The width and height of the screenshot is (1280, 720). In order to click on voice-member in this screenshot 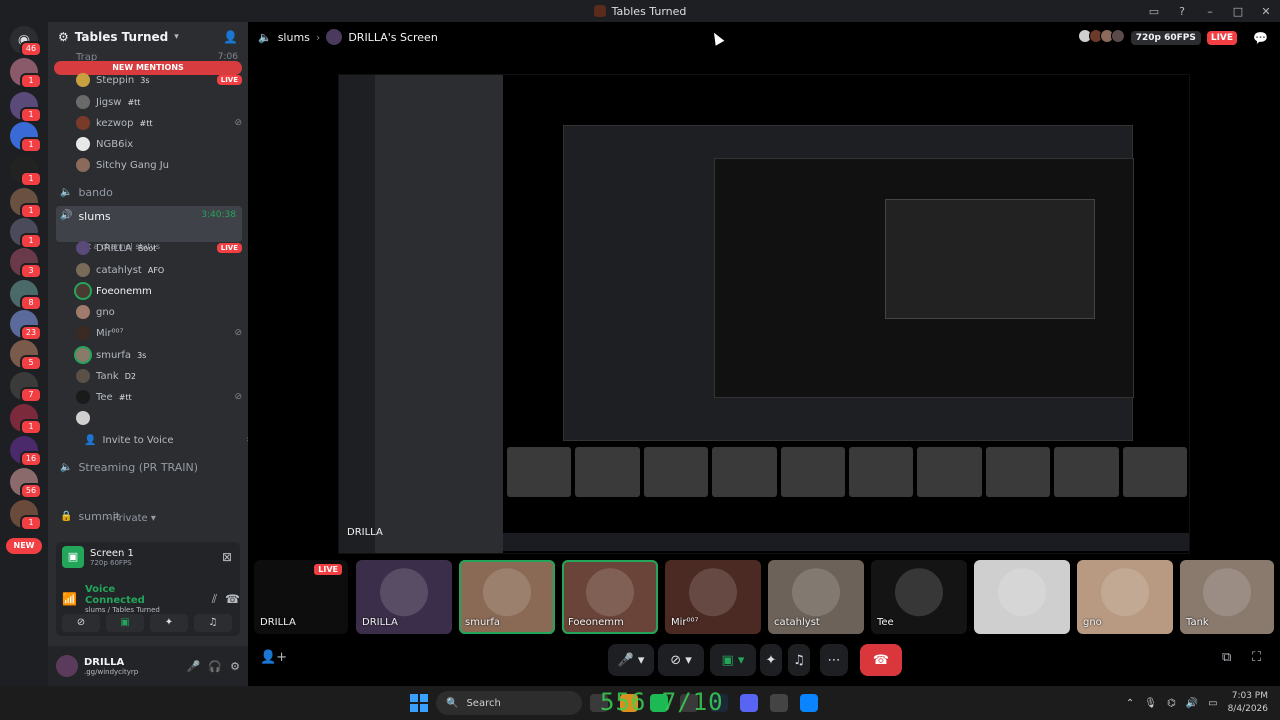, I will do `click(159, 418)`.